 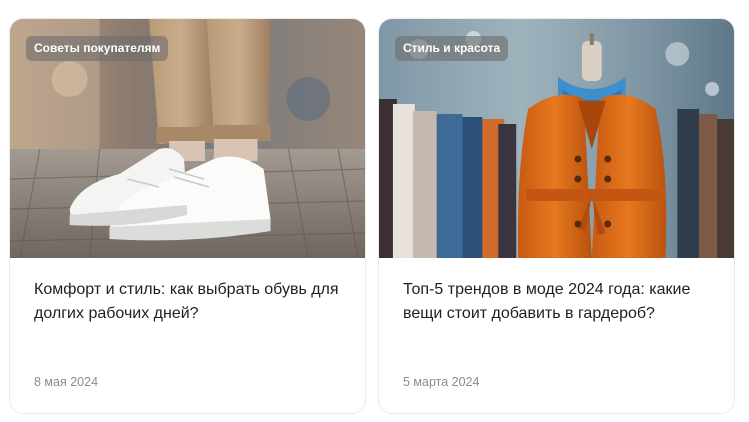 I want to click on article-date: 5 марта 2024, so click(x=441, y=382).